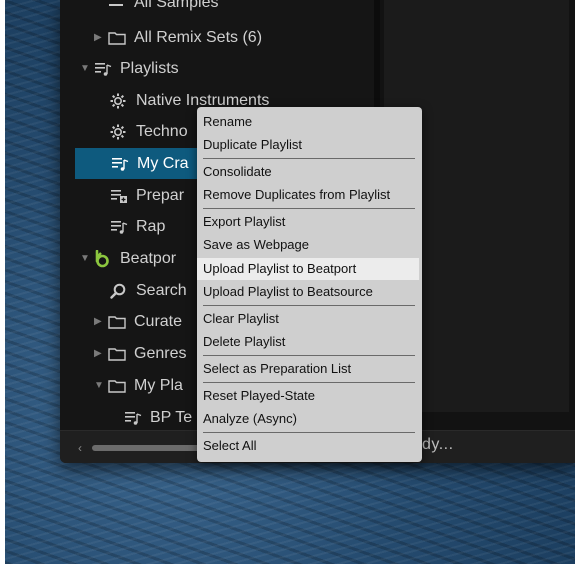  I want to click on tree-item-my-playlists: ▼ My Pla, so click(138, 385).